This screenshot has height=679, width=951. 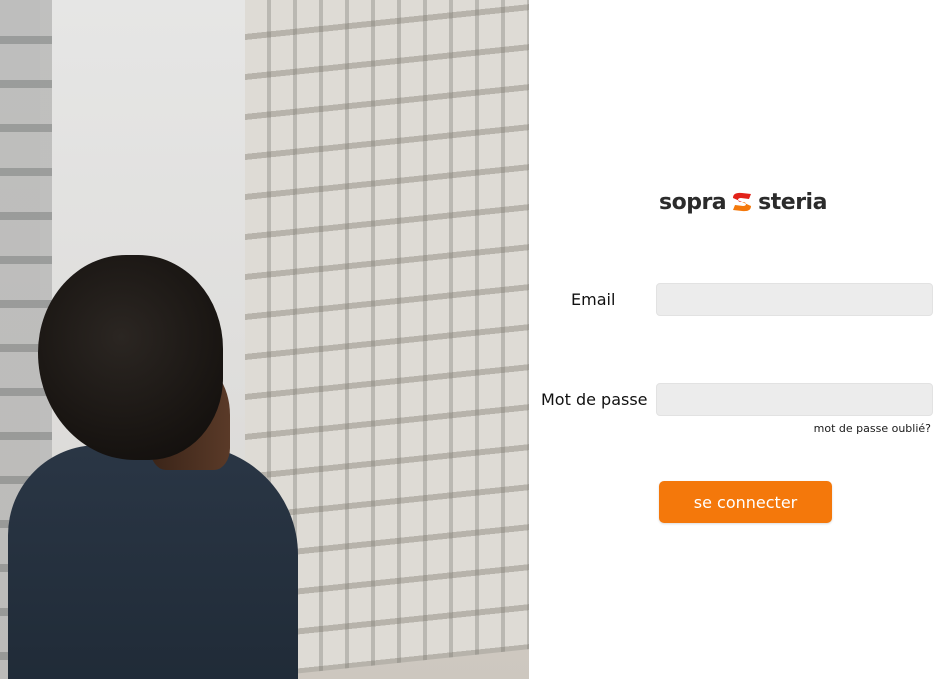 What do you see at coordinates (153, 562) in the screenshot?
I see `photo-person-jacket` at bounding box center [153, 562].